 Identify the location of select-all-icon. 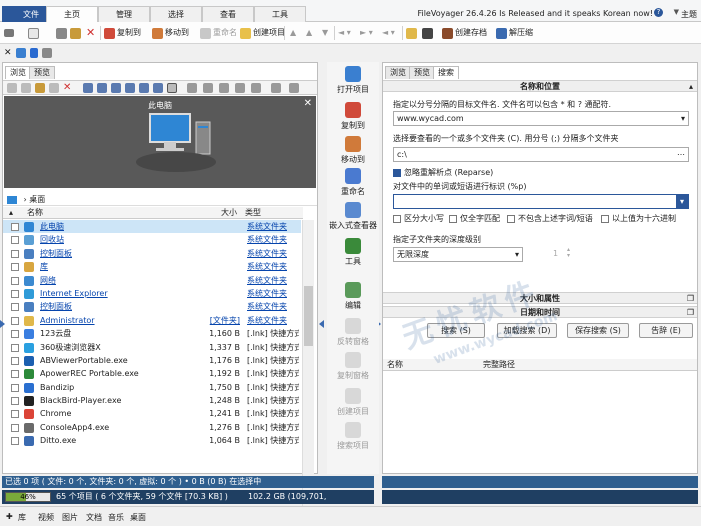
(192, 88).